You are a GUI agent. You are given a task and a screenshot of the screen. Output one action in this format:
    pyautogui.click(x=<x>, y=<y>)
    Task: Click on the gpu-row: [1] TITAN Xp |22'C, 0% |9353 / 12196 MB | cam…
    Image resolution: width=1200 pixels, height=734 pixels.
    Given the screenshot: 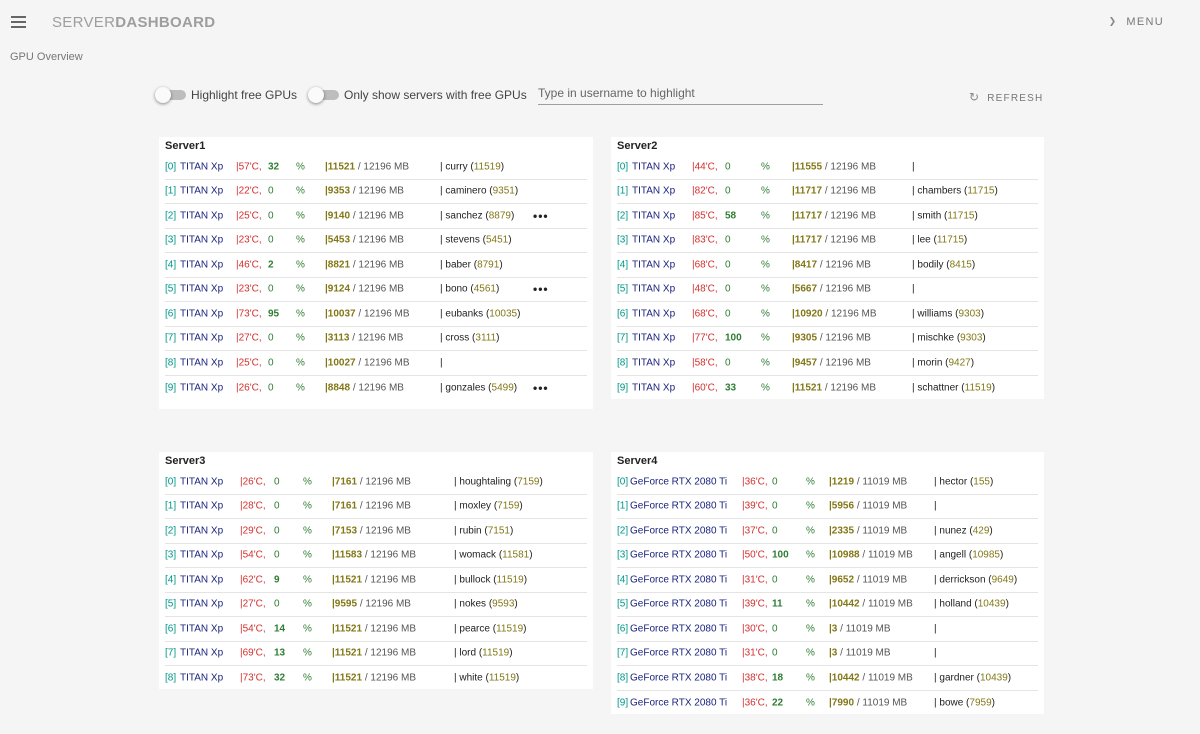 What is the action you would take?
    pyautogui.click(x=376, y=192)
    